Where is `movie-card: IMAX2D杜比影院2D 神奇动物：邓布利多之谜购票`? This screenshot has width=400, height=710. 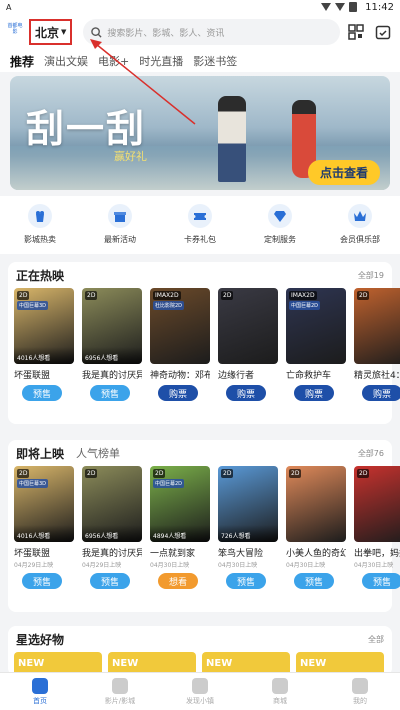 movie-card: IMAX2D杜比影院2D 神奇动物：邓布利多之谜购票 is located at coordinates (180, 344).